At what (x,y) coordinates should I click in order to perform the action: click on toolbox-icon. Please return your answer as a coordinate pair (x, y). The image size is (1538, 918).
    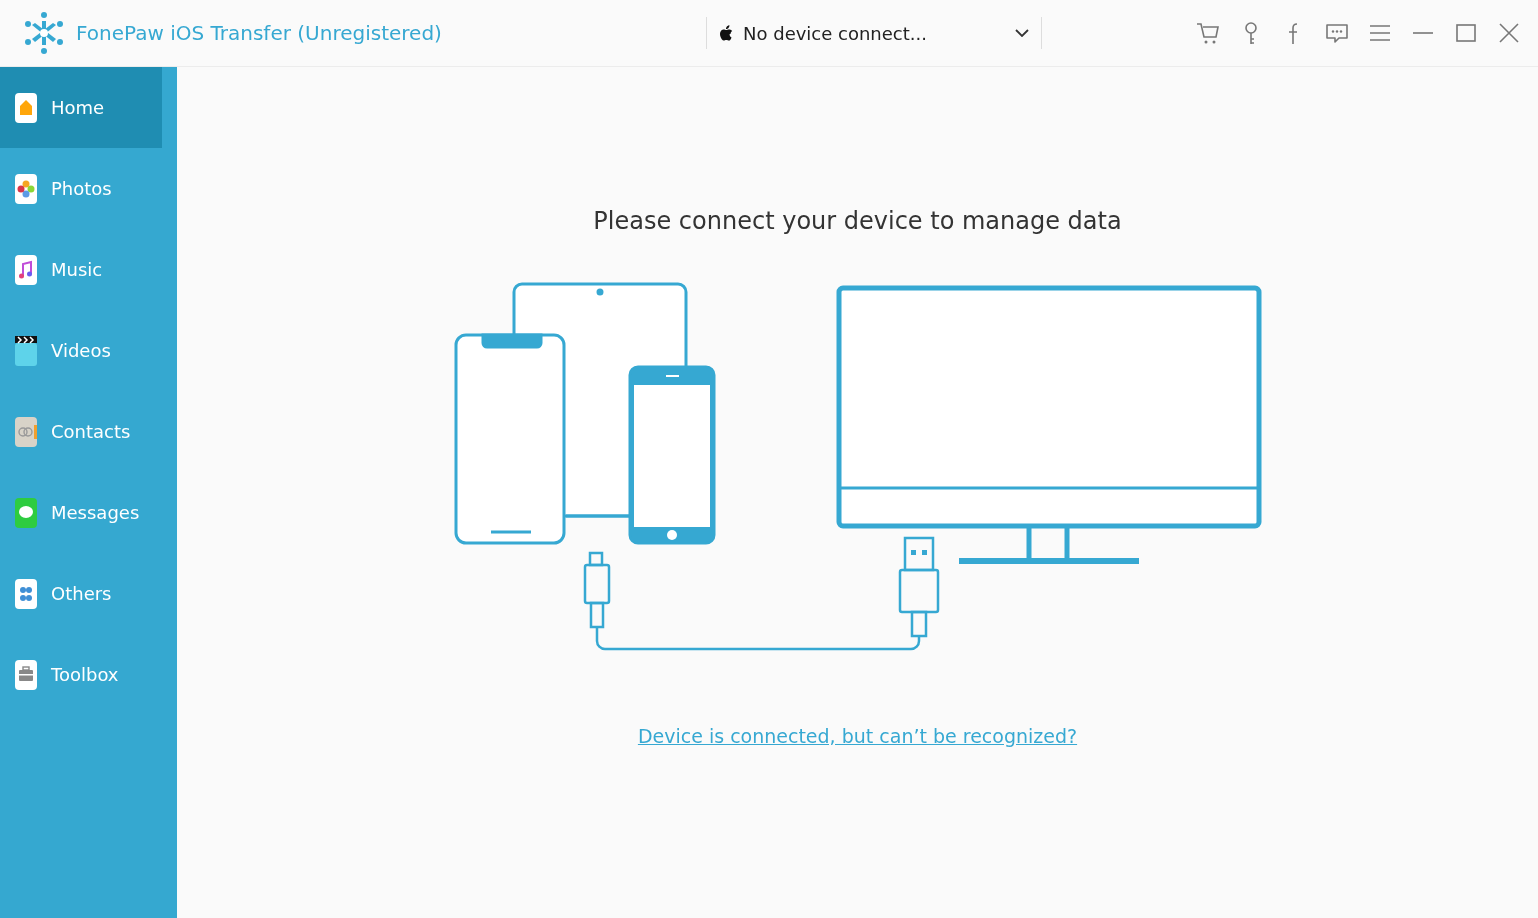
    Looking at the image, I should click on (26, 674).